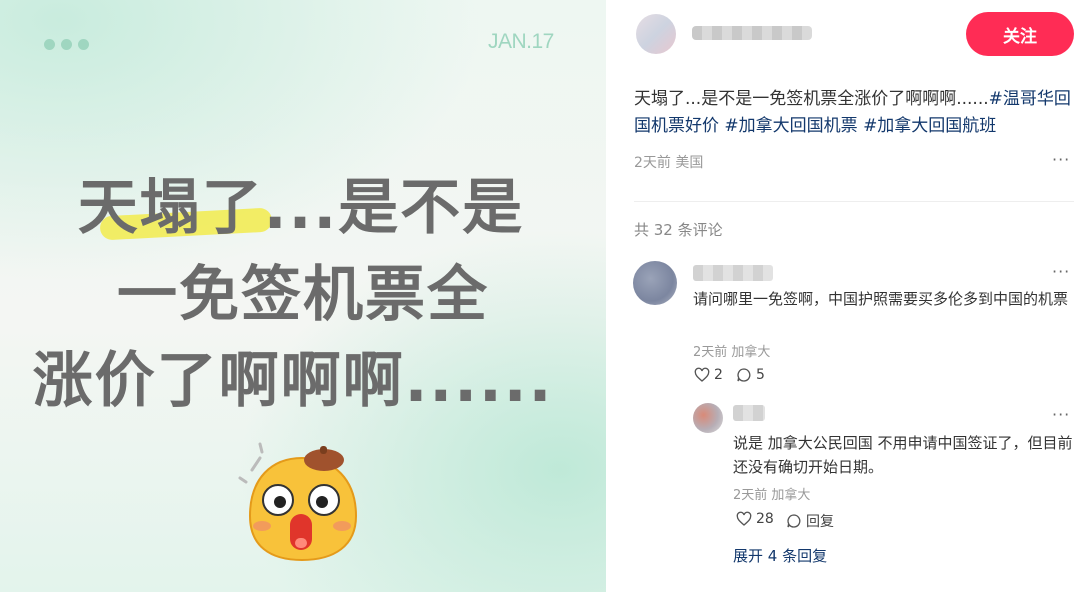 The height and width of the screenshot is (592, 1080). What do you see at coordinates (760, 375) in the screenshot?
I see `comment-reply-count: 5` at bounding box center [760, 375].